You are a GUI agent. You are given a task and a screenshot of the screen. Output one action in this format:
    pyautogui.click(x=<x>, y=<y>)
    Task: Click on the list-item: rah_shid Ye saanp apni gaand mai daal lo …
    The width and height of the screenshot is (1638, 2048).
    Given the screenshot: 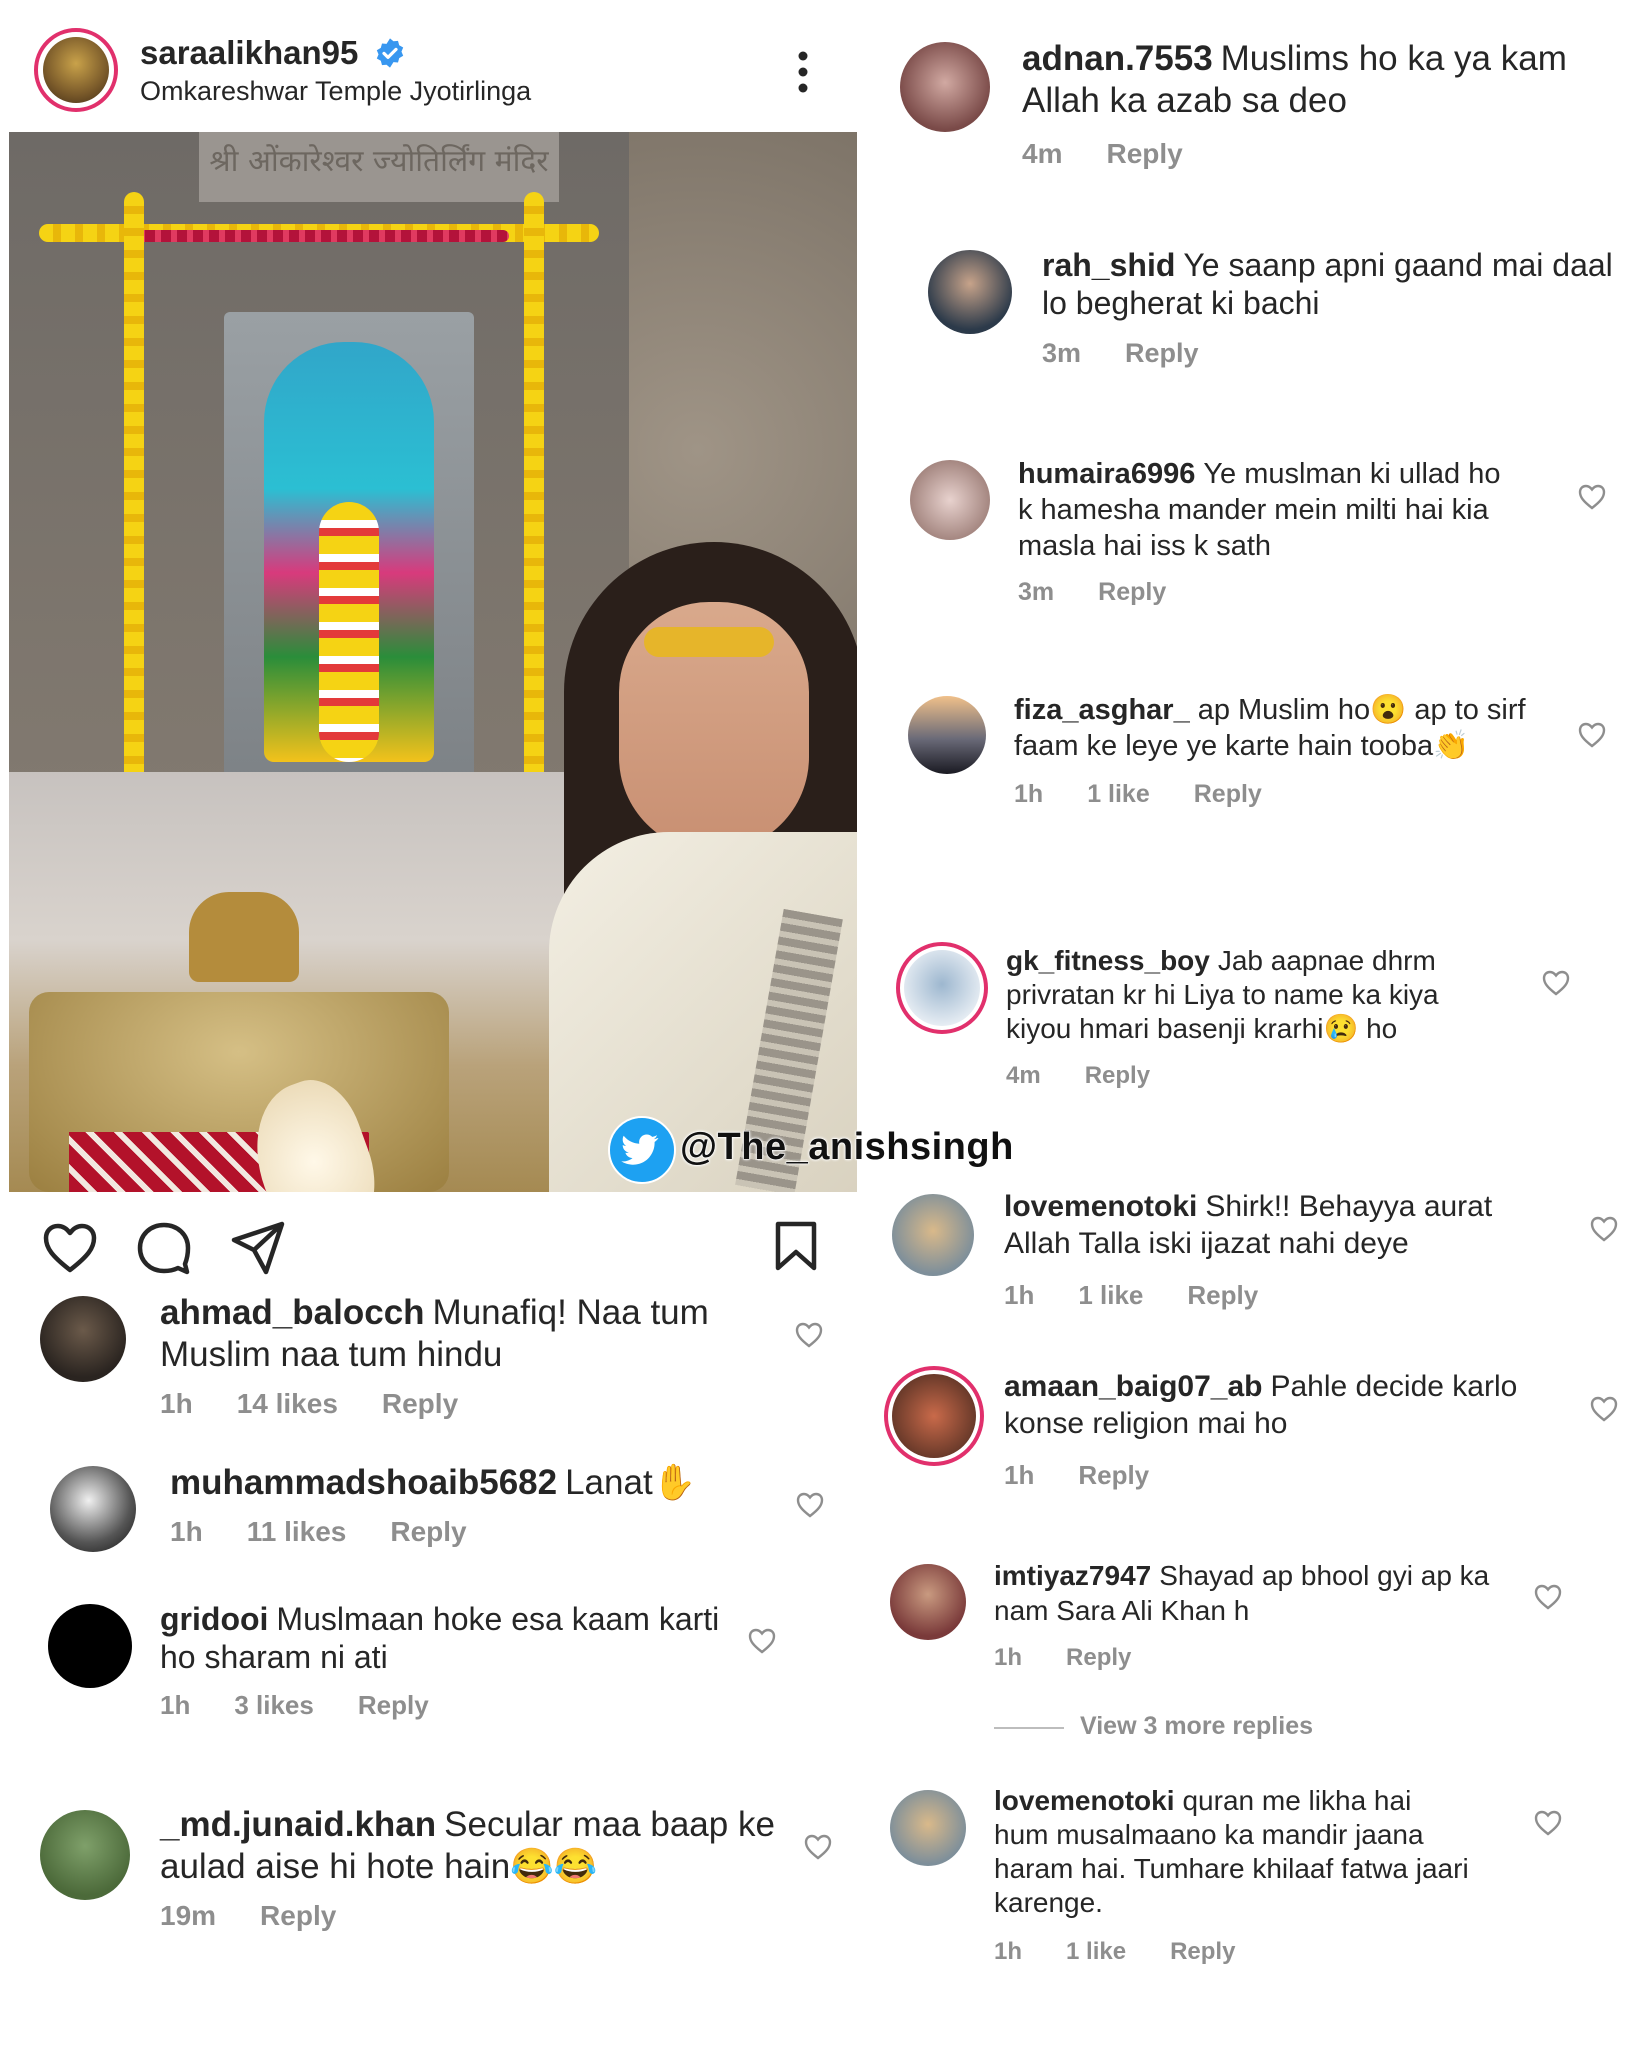 What is the action you would take?
    pyautogui.click(x=1332, y=284)
    